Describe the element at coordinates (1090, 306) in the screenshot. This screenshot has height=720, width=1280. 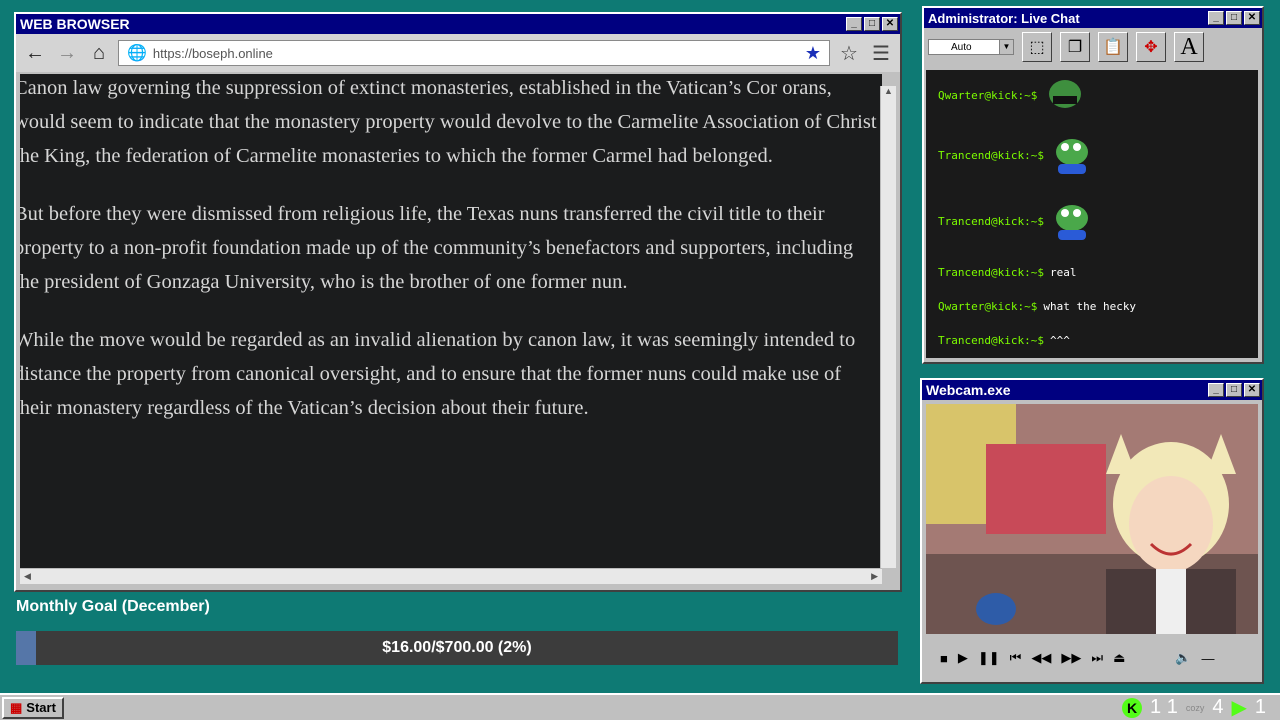
I see `chat-text: what the hecky` at that location.